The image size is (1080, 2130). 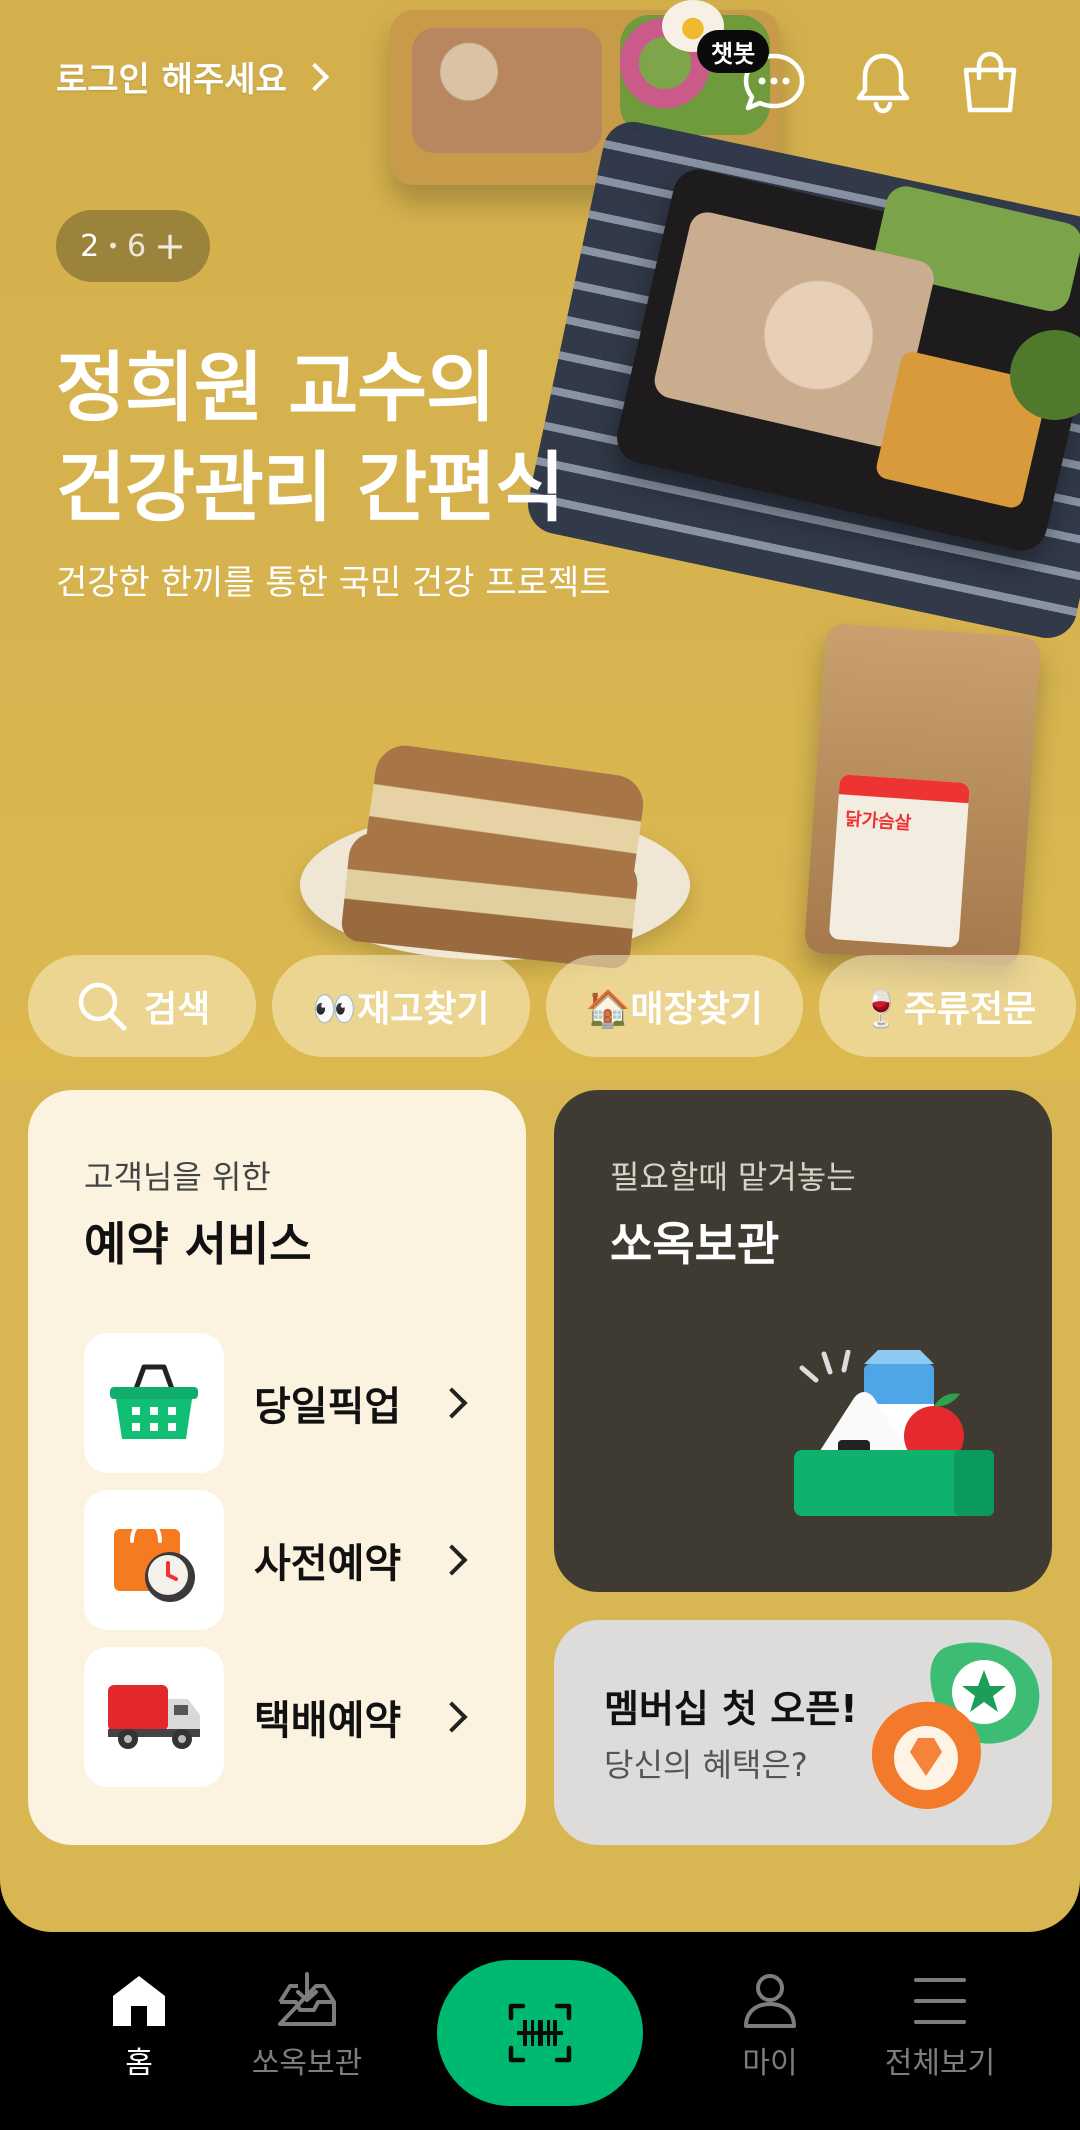 I want to click on reservation-kicker: 고객님을 위한, so click(x=177, y=1177).